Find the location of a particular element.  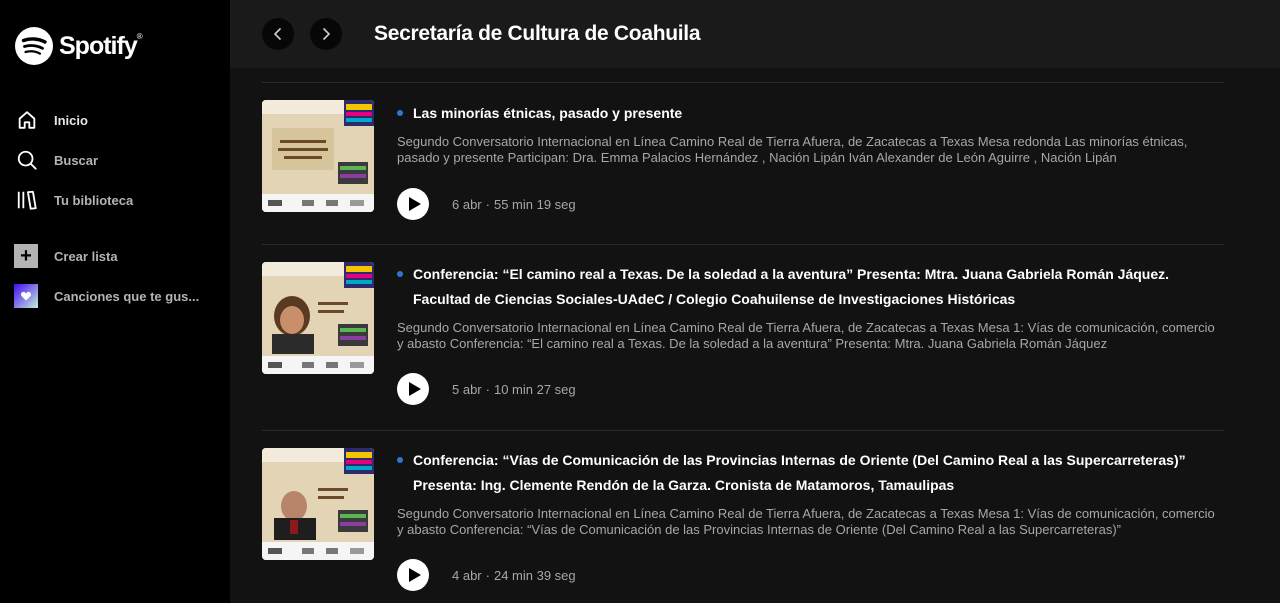

episode-duration: 24 min 39 seg is located at coordinates (534, 575).